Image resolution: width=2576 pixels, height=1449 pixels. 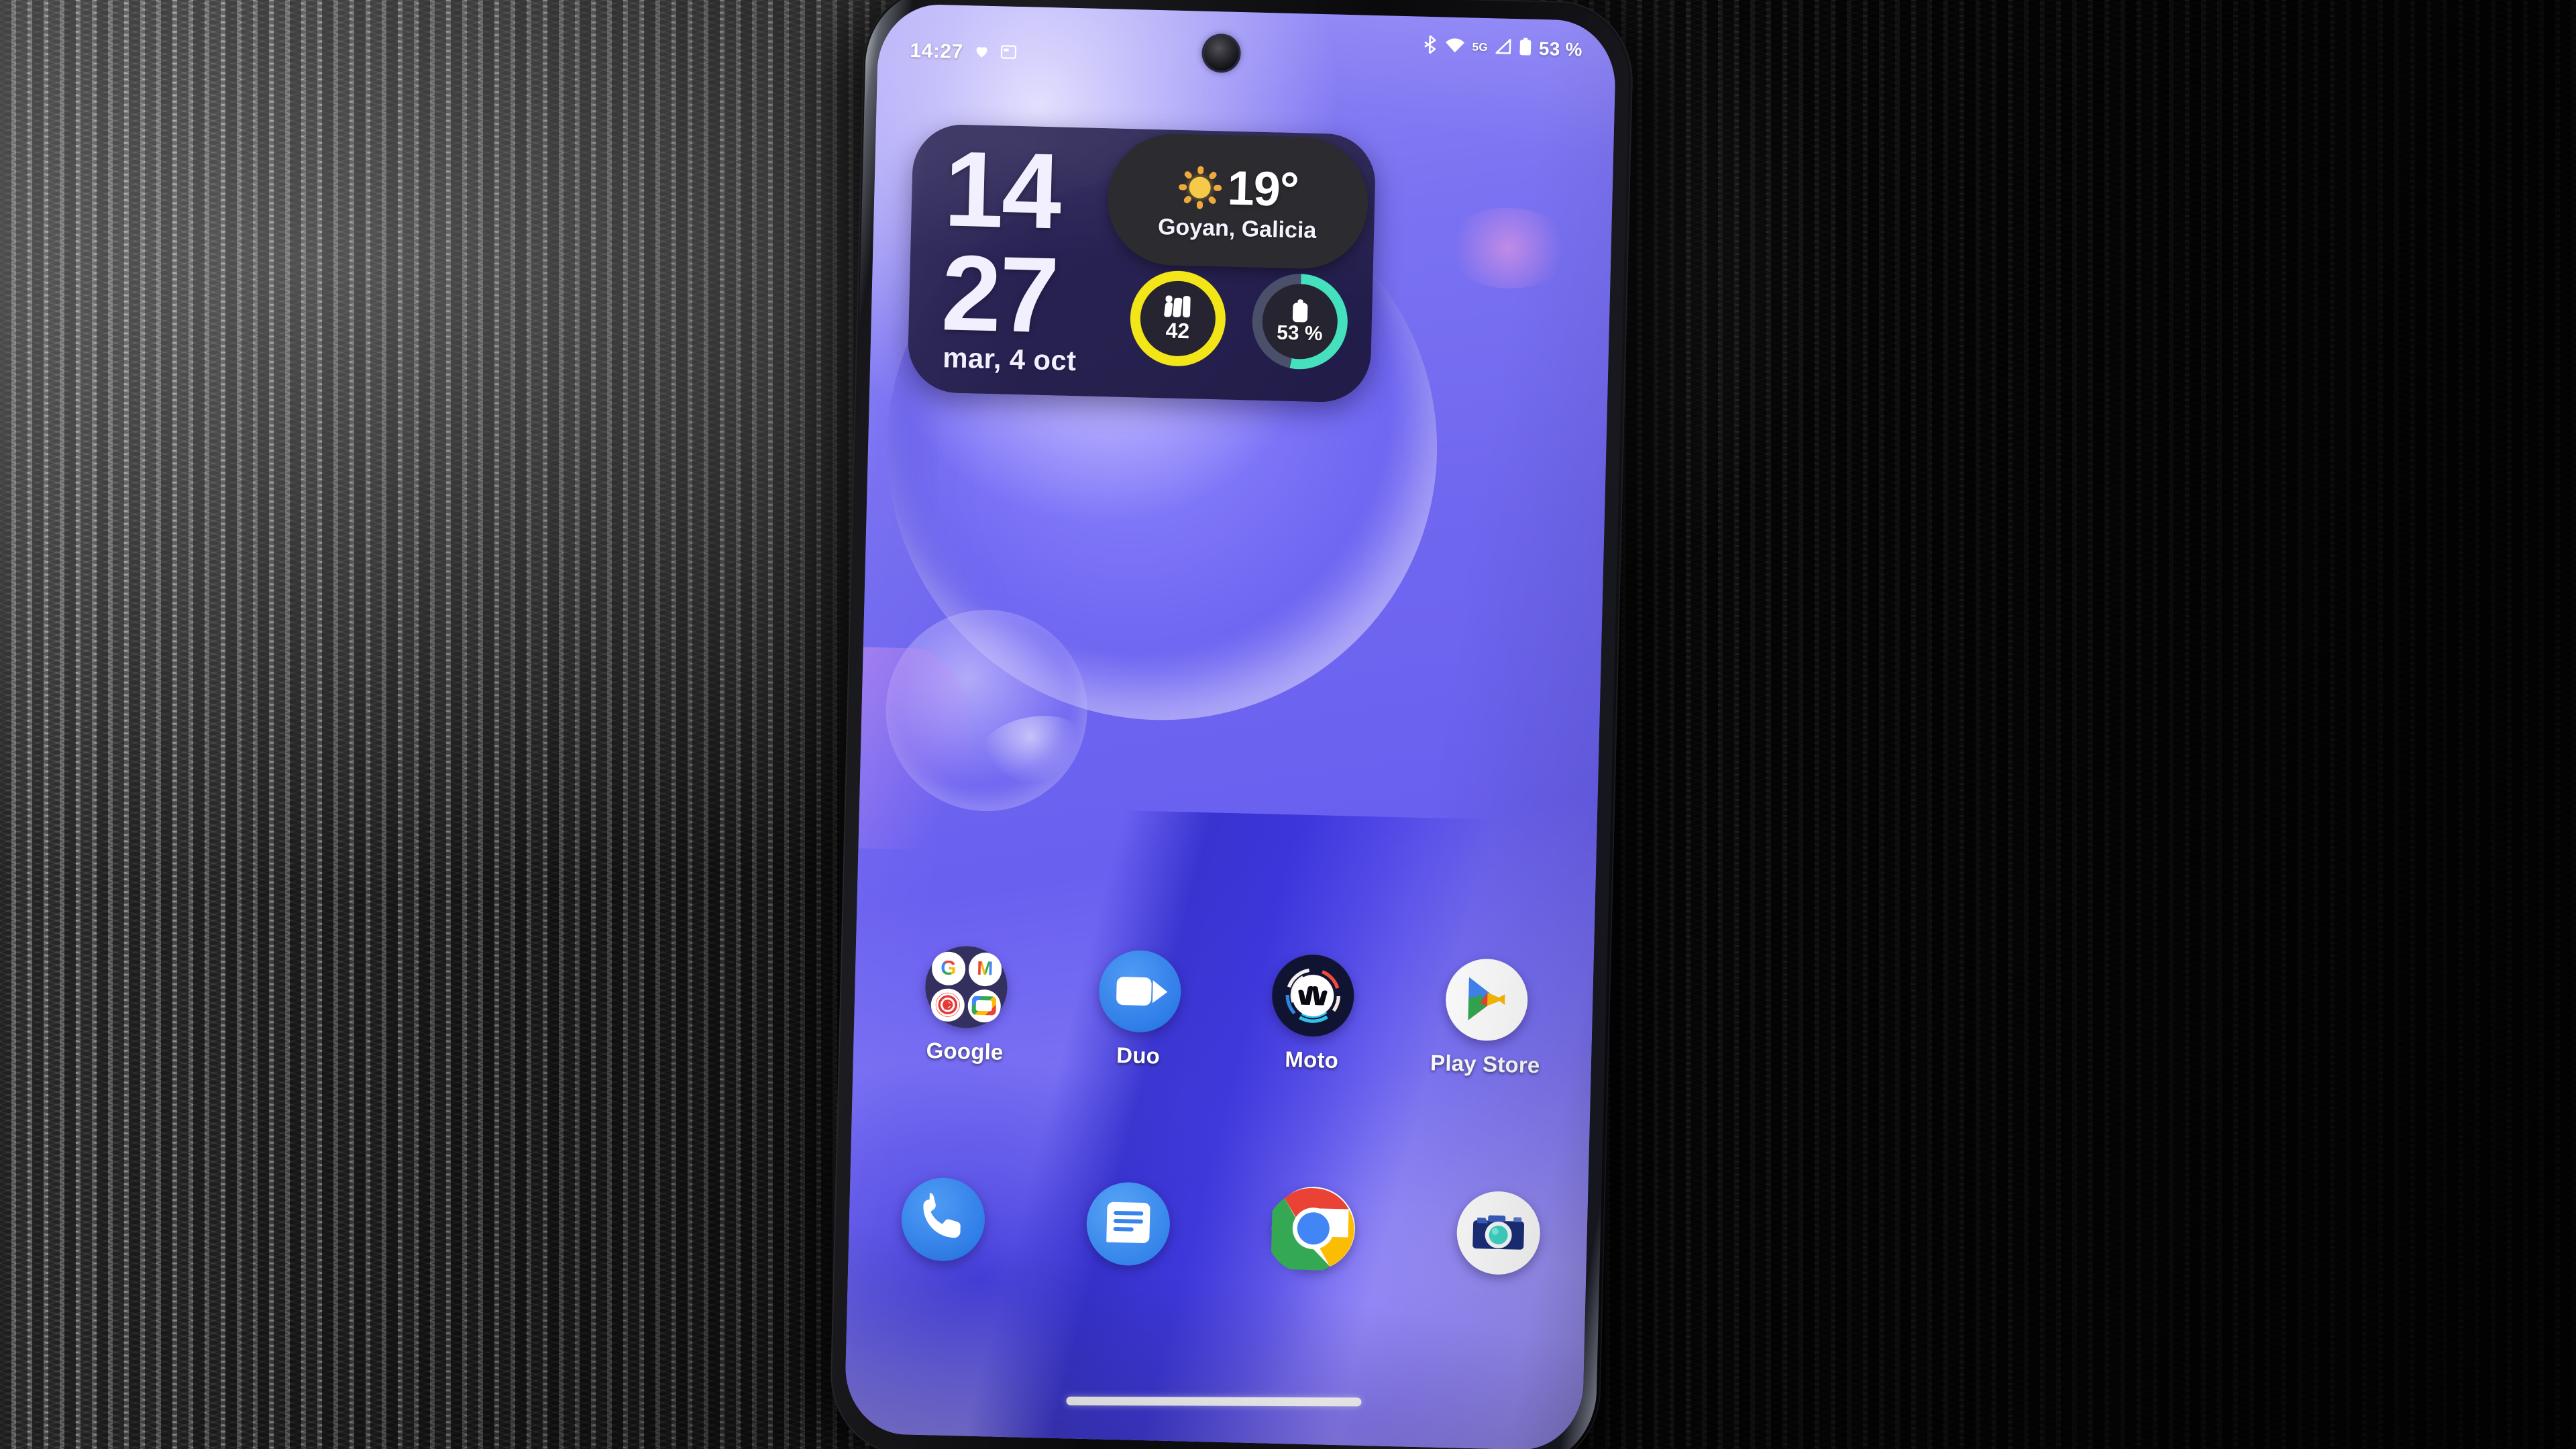 I want to click on weather-pill: 19° Goyan, Galicia, so click(x=1238, y=201).